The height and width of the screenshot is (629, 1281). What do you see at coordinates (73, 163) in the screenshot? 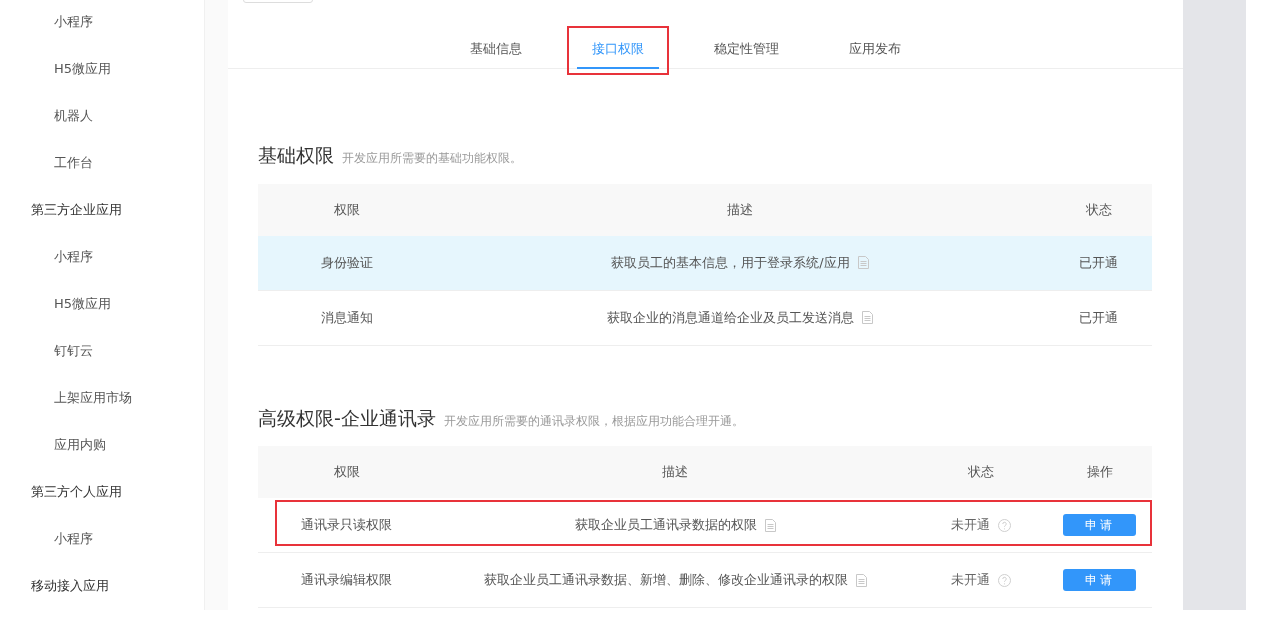
I see `sidebar-item: 工作台` at bounding box center [73, 163].